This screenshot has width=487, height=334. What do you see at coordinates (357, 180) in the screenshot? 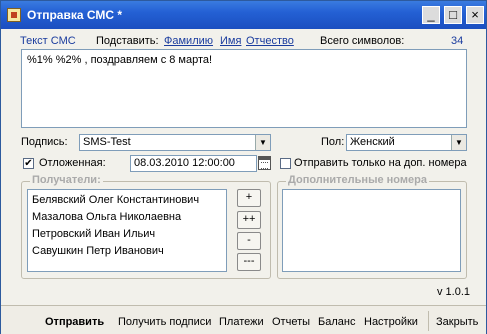
I see `extra-numbers-title: Дополнительные номера` at bounding box center [357, 180].